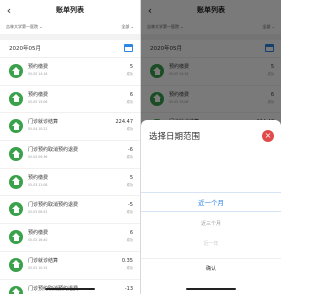  Describe the element at coordinates (70, 49) in the screenshot. I see `month-header: 2020年05月` at that location.